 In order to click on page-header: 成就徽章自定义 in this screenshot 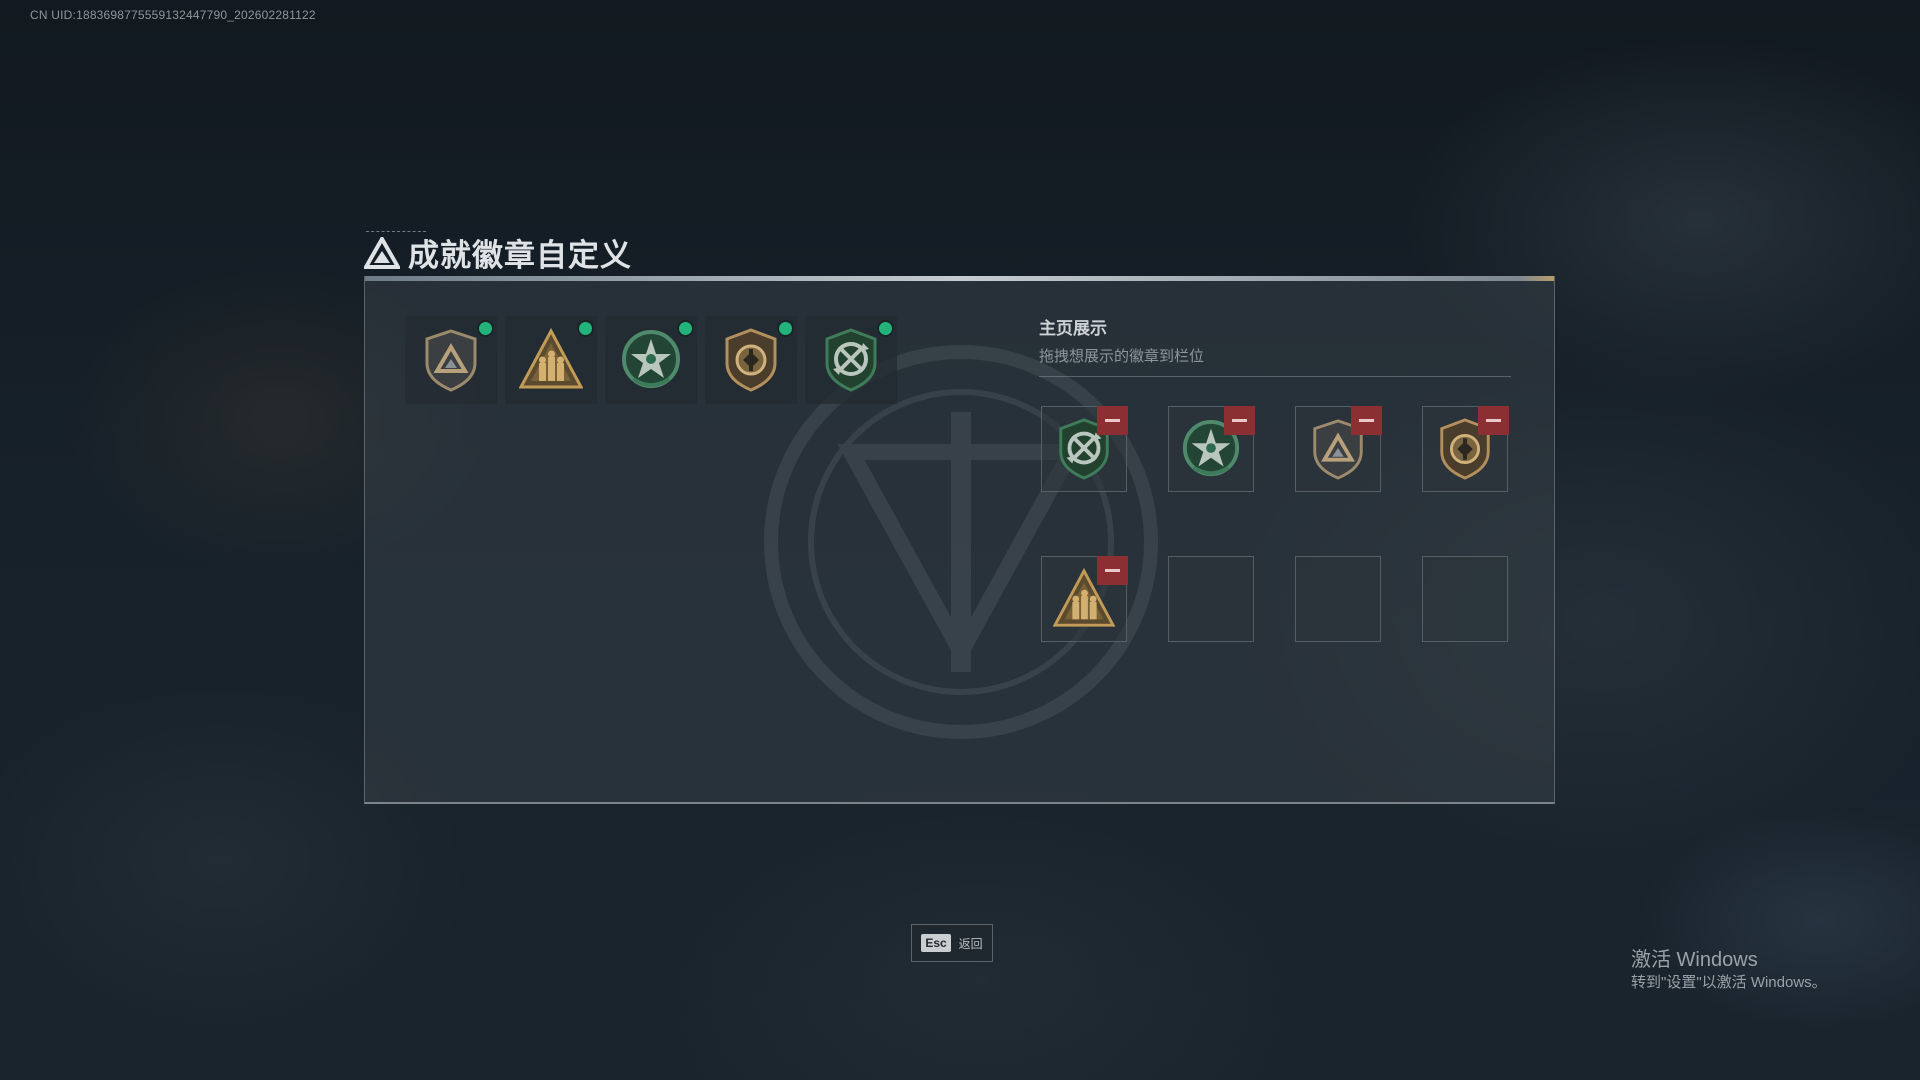, I will do `click(498, 252)`.